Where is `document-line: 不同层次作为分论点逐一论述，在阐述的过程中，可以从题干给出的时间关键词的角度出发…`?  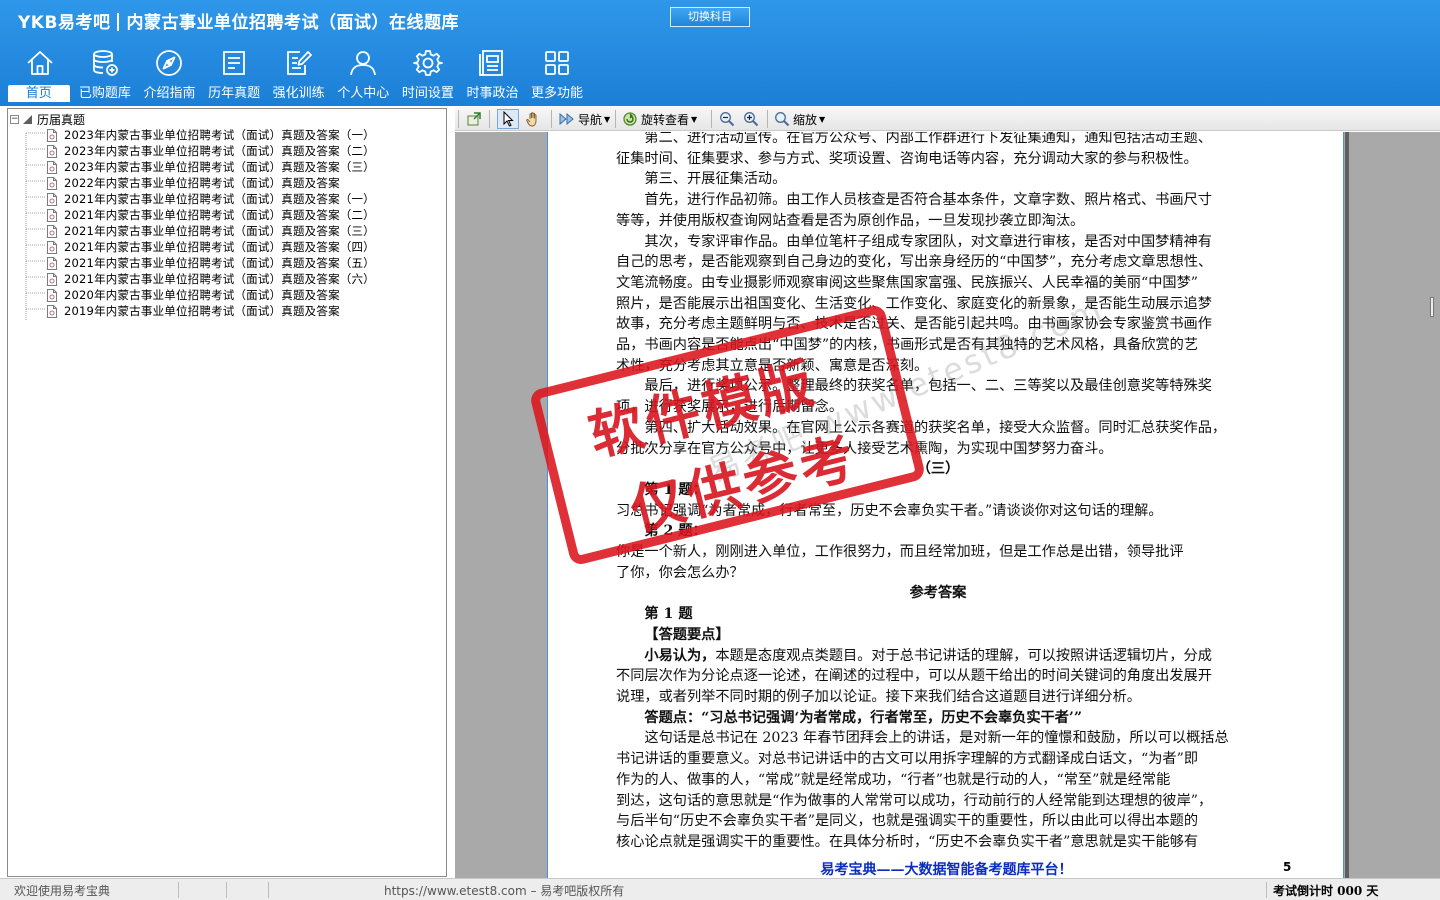
document-line: 不同层次作为分论点逐一论述，在阐述的过程中，可以从题干给出的时间关键词的角度出发… is located at coordinates (914, 676).